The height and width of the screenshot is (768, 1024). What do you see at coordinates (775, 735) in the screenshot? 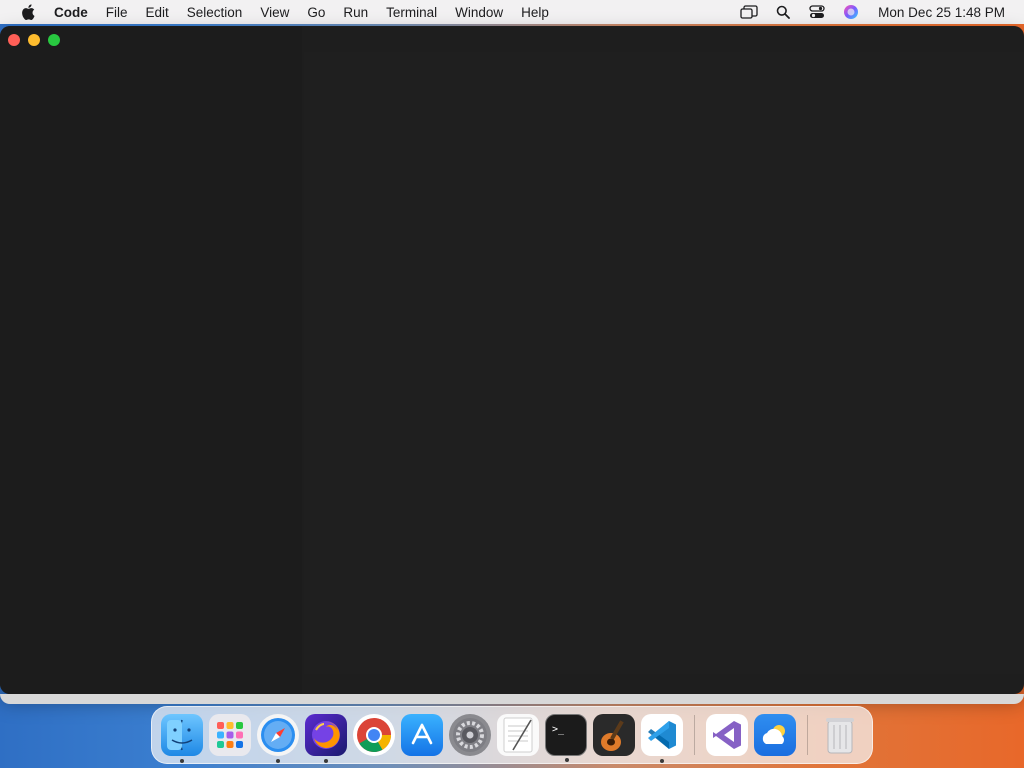
I see `weather-icon` at bounding box center [775, 735].